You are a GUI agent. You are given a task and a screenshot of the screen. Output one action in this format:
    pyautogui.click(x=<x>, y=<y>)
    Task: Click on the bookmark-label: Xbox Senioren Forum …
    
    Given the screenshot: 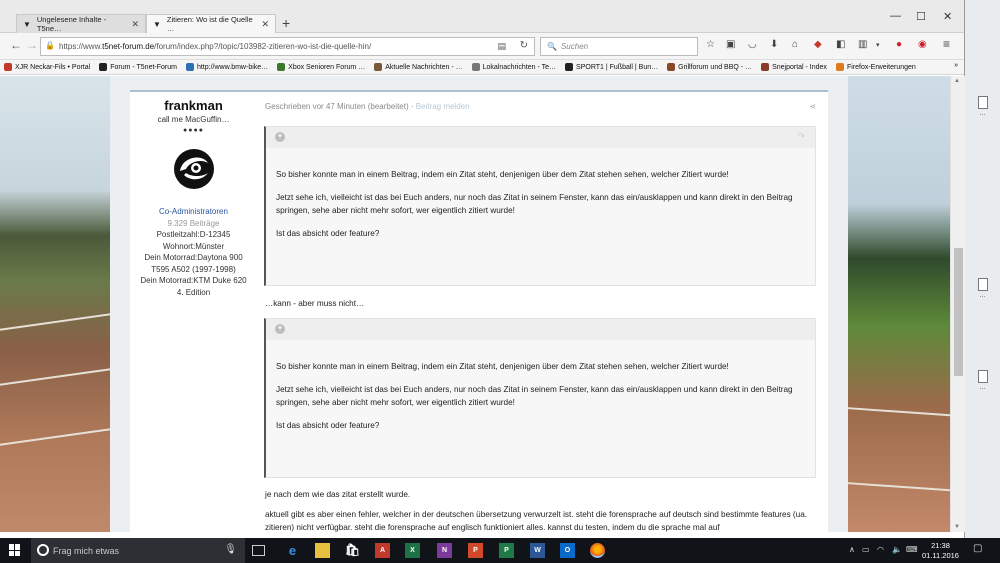 What is the action you would take?
    pyautogui.click(x=327, y=67)
    